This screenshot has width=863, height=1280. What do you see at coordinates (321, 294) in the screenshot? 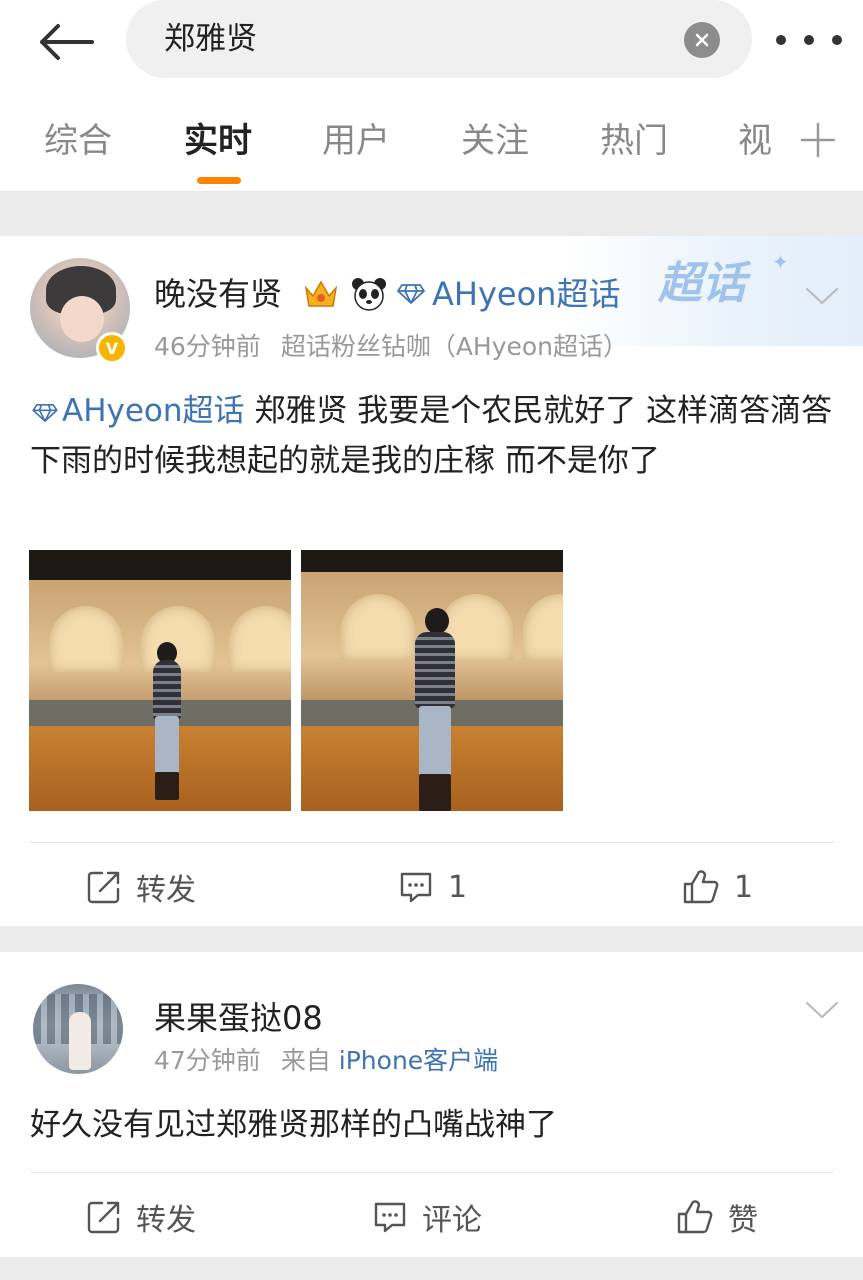
I see `crown-icon` at bounding box center [321, 294].